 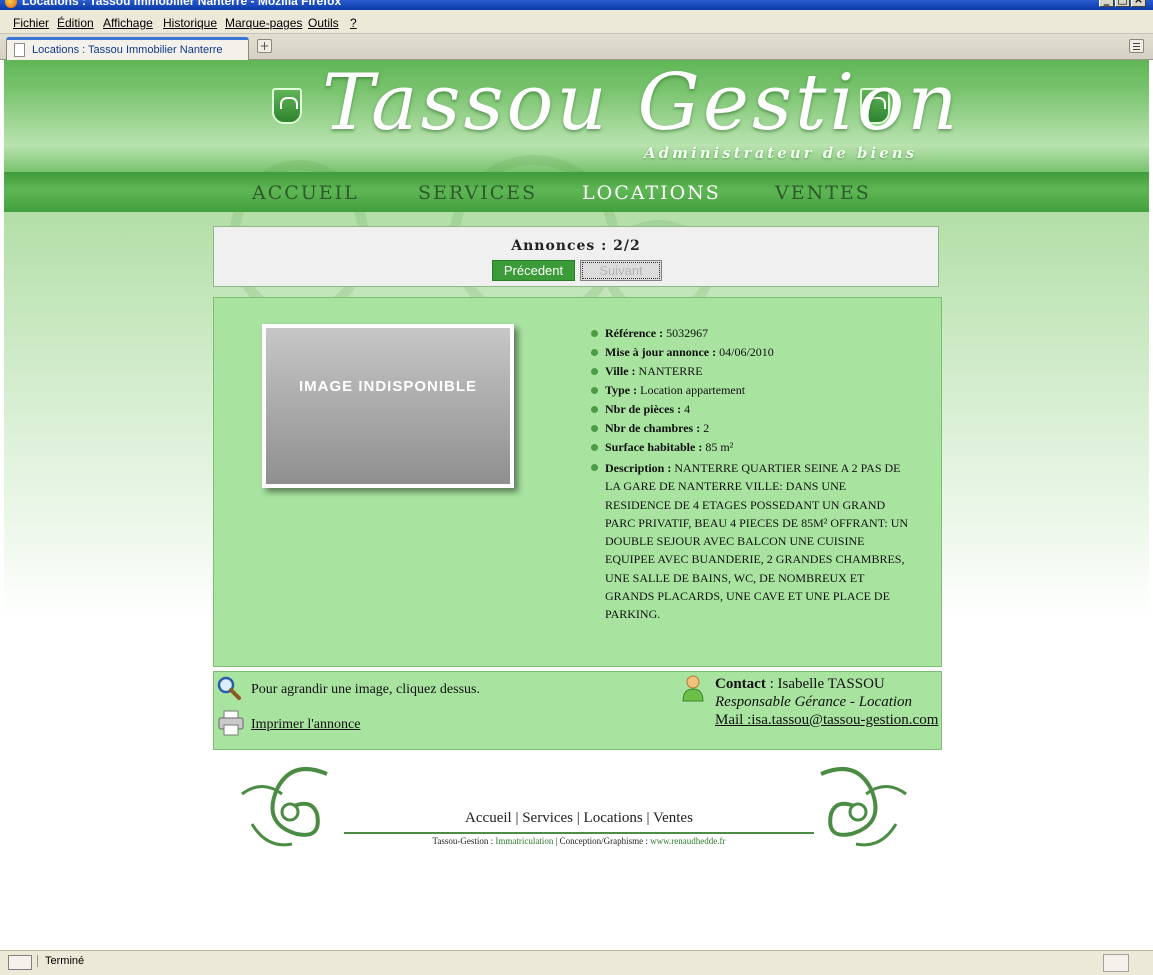 What do you see at coordinates (1136, 46) in the screenshot?
I see `tab-list-button` at bounding box center [1136, 46].